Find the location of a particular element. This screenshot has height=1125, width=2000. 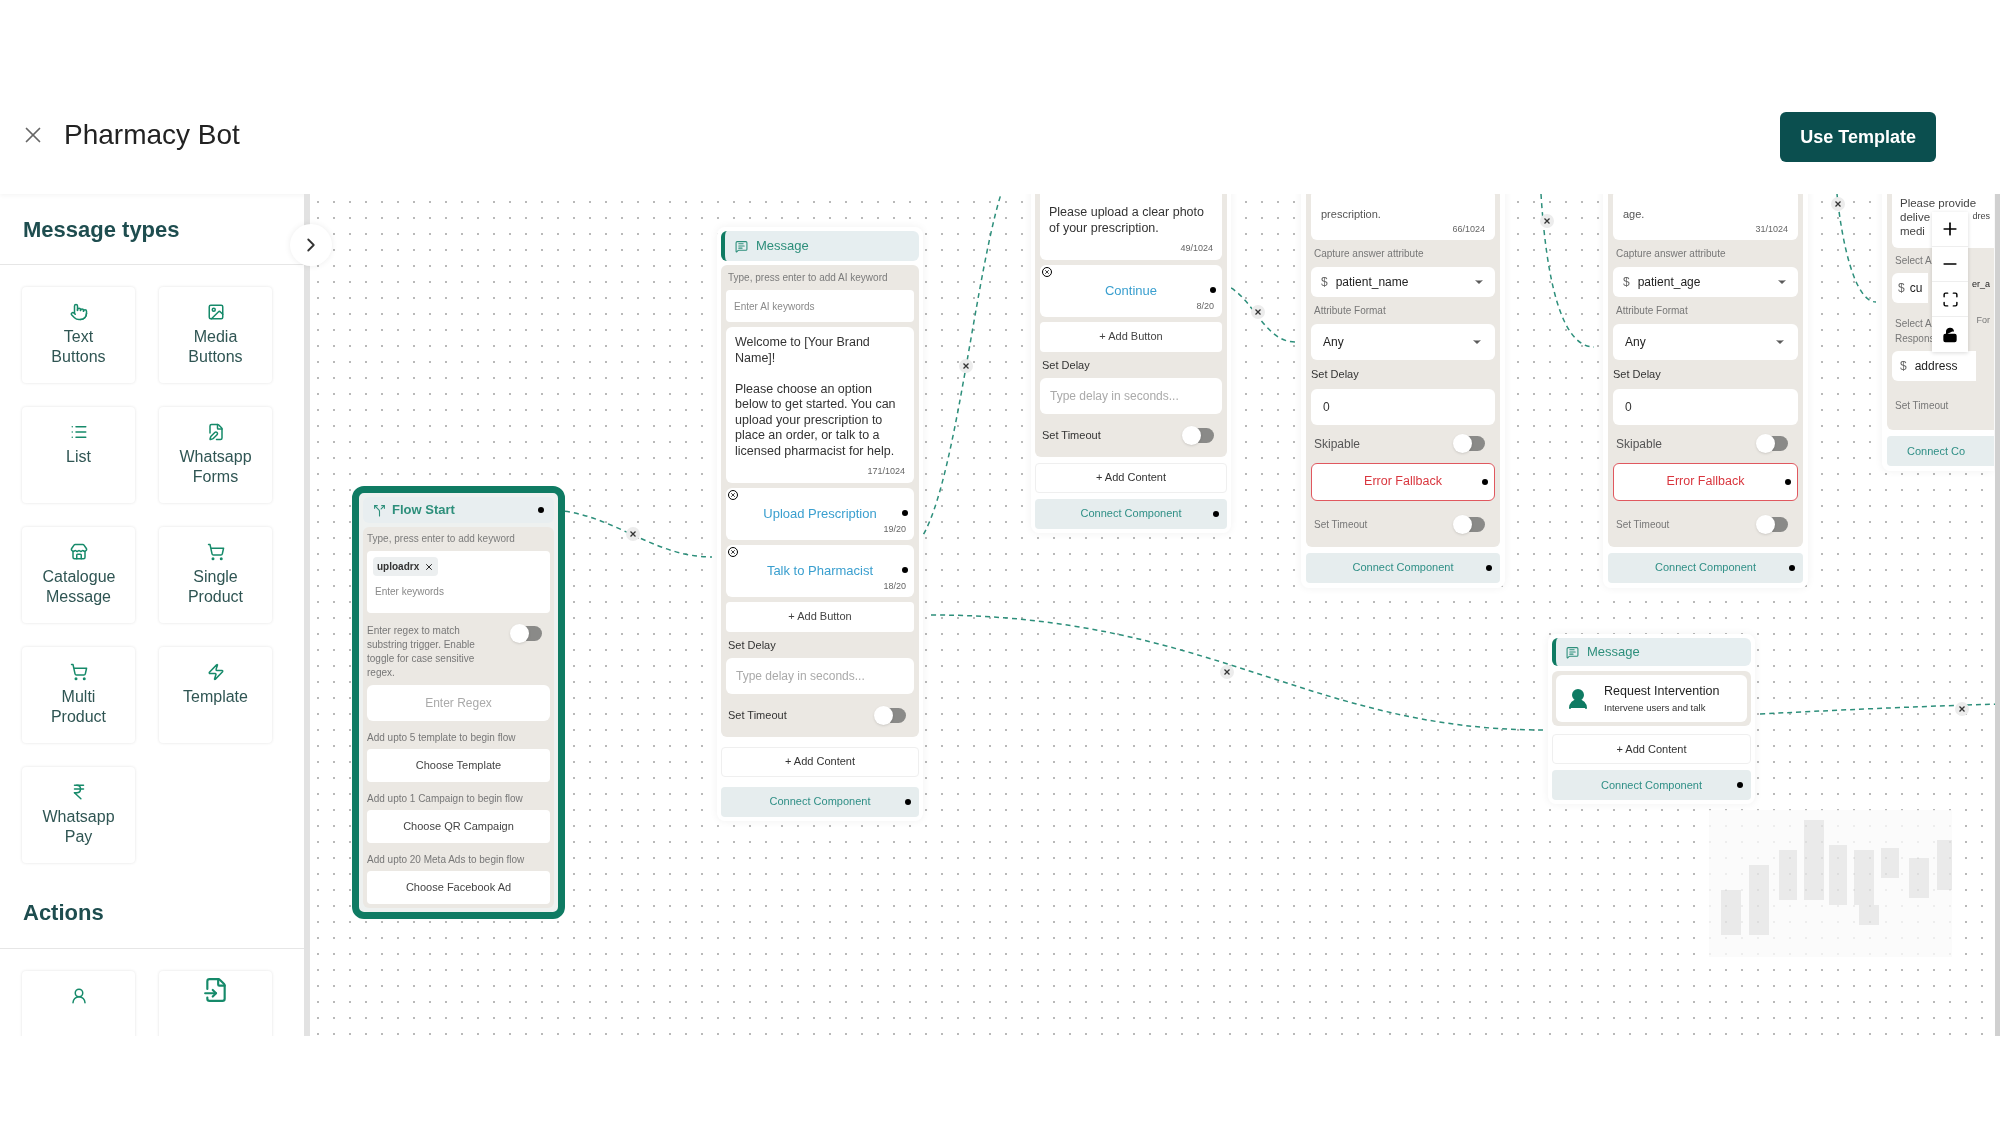

attribute-select: $ patient_name is located at coordinates (1403, 282).